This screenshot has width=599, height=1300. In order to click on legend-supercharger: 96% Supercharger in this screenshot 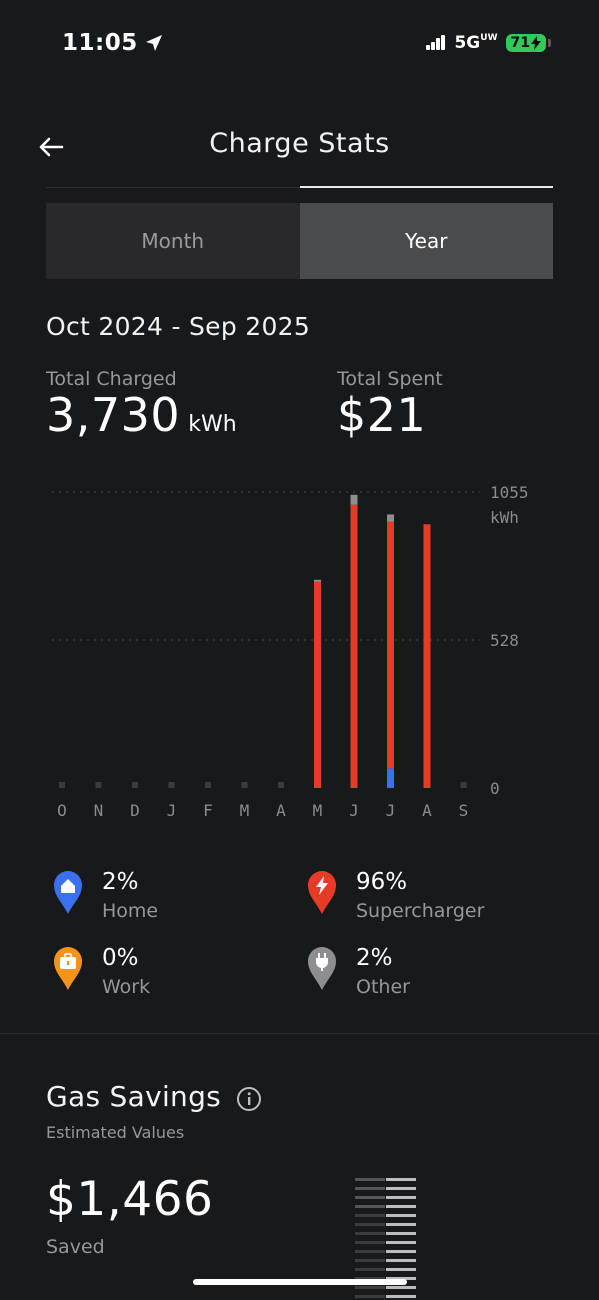, I will do `click(395, 897)`.